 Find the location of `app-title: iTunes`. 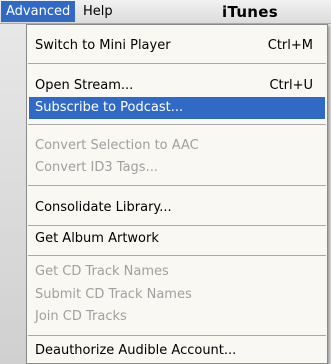

app-title: iTunes is located at coordinates (250, 12).